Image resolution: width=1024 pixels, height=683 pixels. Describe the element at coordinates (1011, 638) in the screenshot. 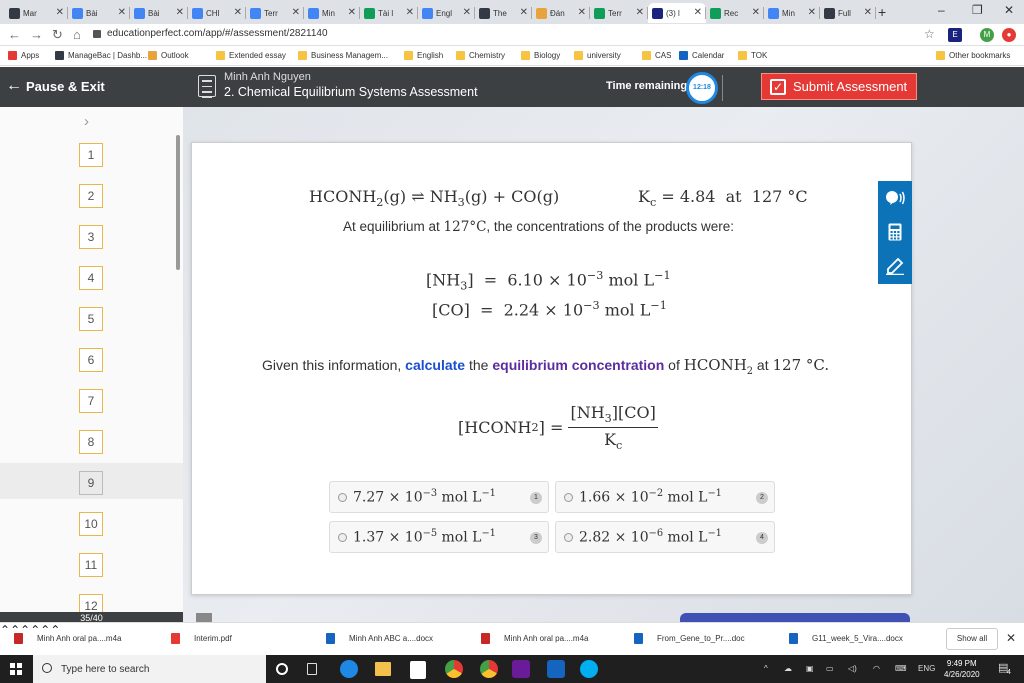

I see `close-icon: ✕` at that location.